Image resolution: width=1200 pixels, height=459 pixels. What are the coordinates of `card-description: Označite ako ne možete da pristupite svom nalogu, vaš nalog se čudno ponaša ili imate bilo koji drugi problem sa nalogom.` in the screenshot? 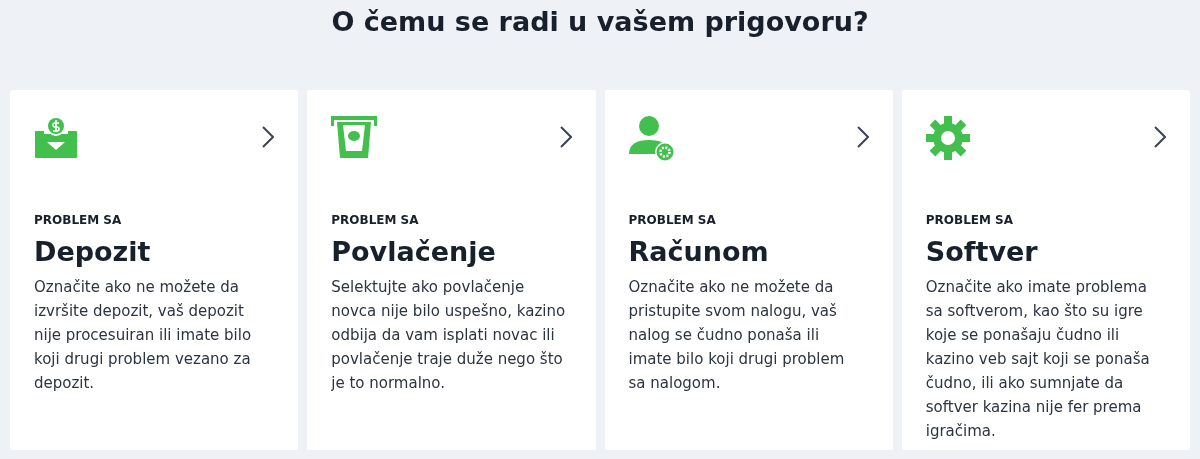 It's located at (737, 335).